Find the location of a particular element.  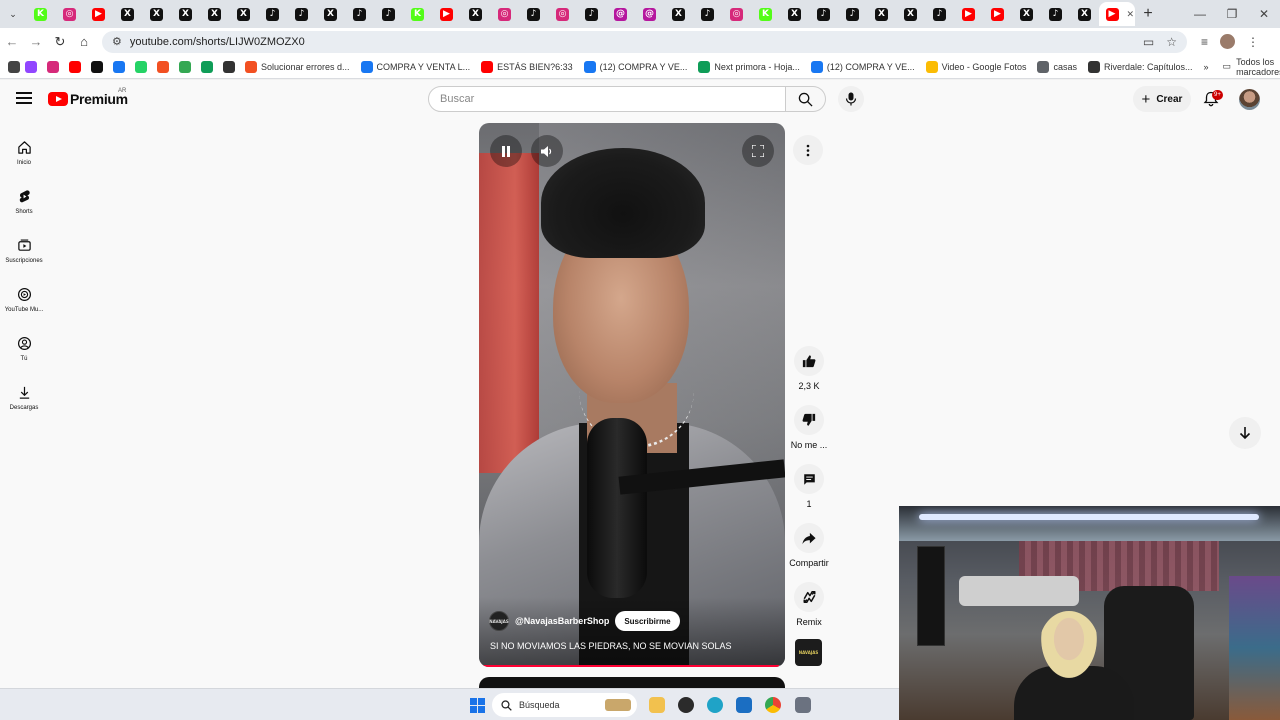

tab-list-button: ⌄ is located at coordinates (13, 14).